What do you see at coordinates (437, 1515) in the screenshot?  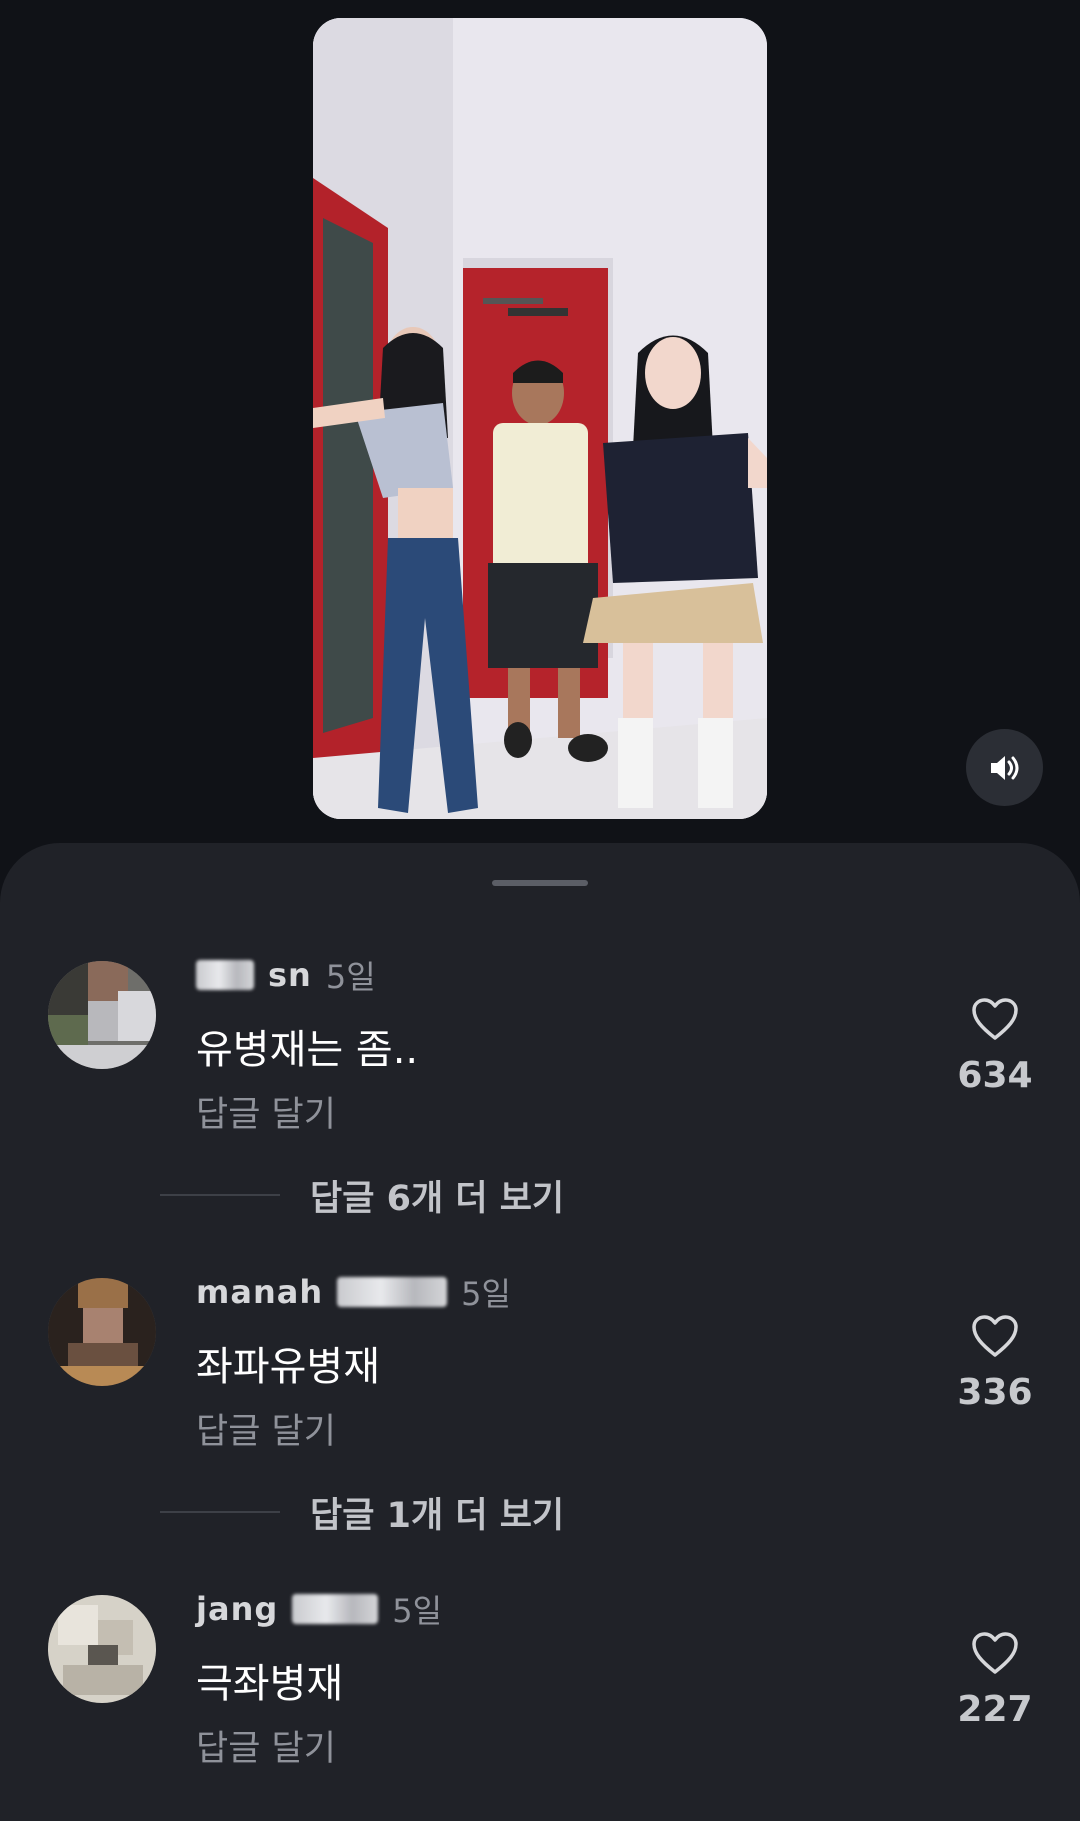 I see `view-more-replies-label: 답글 1개 더 보기` at bounding box center [437, 1515].